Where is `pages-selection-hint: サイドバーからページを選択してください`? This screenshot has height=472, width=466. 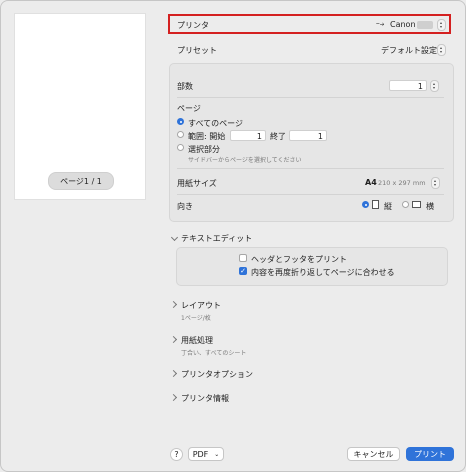
pages-selection-hint: サイドバーからページを選択してください is located at coordinates (245, 160).